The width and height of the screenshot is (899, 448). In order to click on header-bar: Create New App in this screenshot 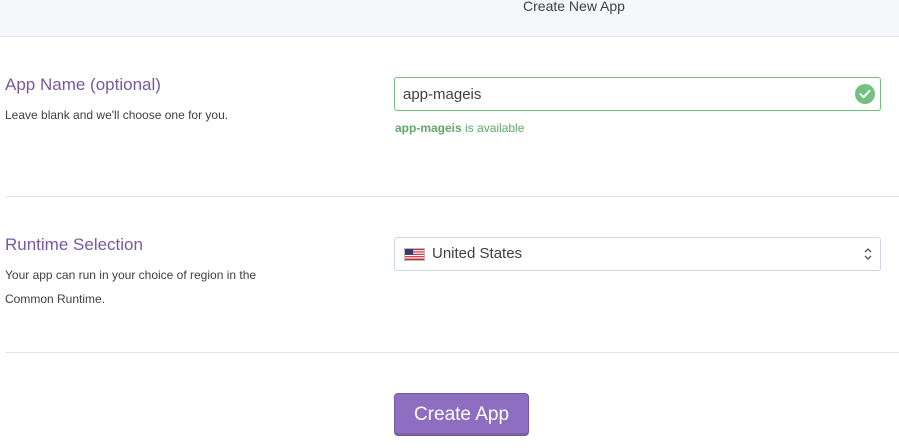, I will do `click(449, 18)`.